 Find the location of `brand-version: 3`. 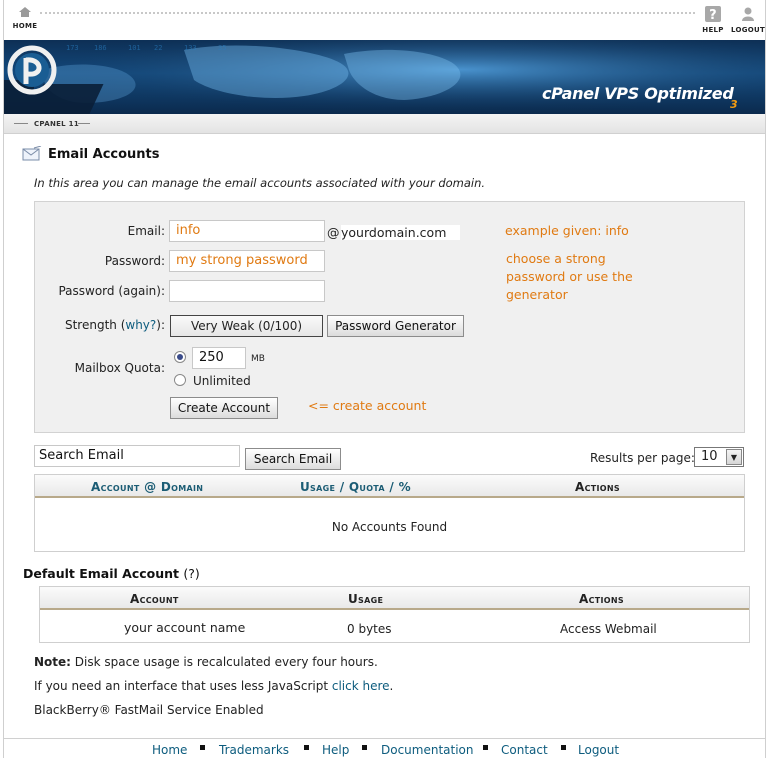

brand-version: 3 is located at coordinates (734, 104).